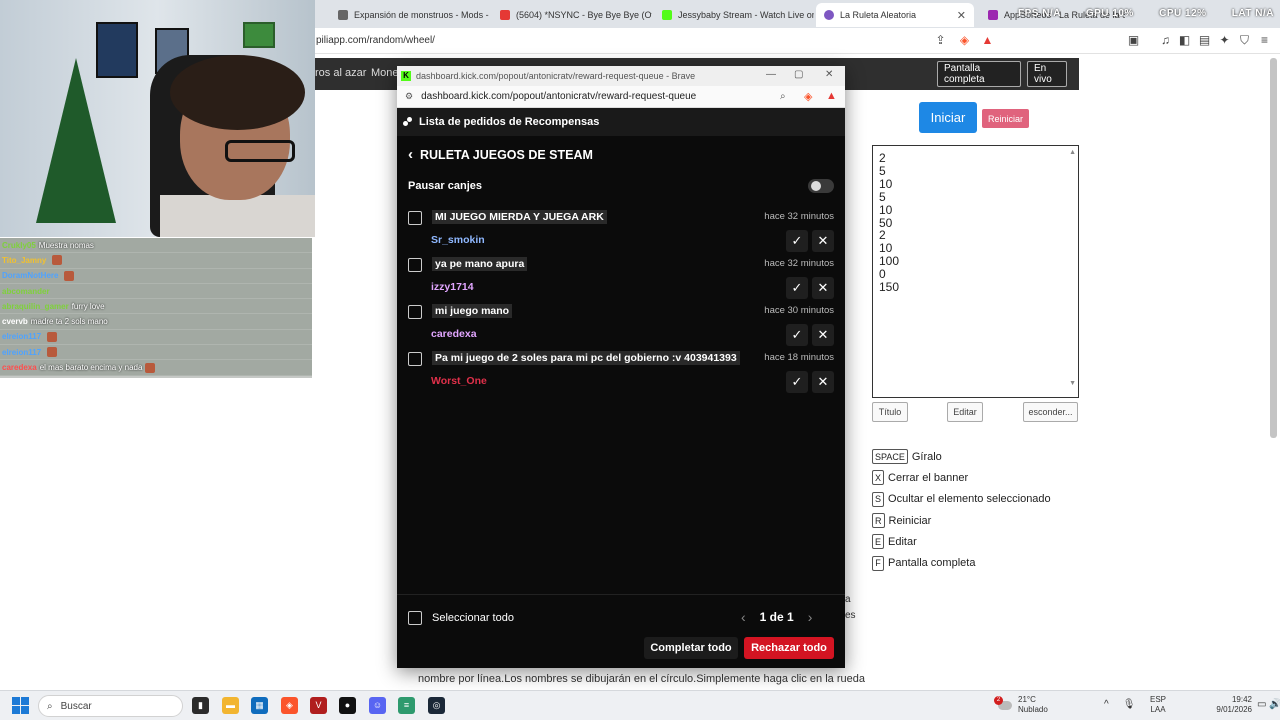  I want to click on share-icon: ⇪, so click(940, 40).